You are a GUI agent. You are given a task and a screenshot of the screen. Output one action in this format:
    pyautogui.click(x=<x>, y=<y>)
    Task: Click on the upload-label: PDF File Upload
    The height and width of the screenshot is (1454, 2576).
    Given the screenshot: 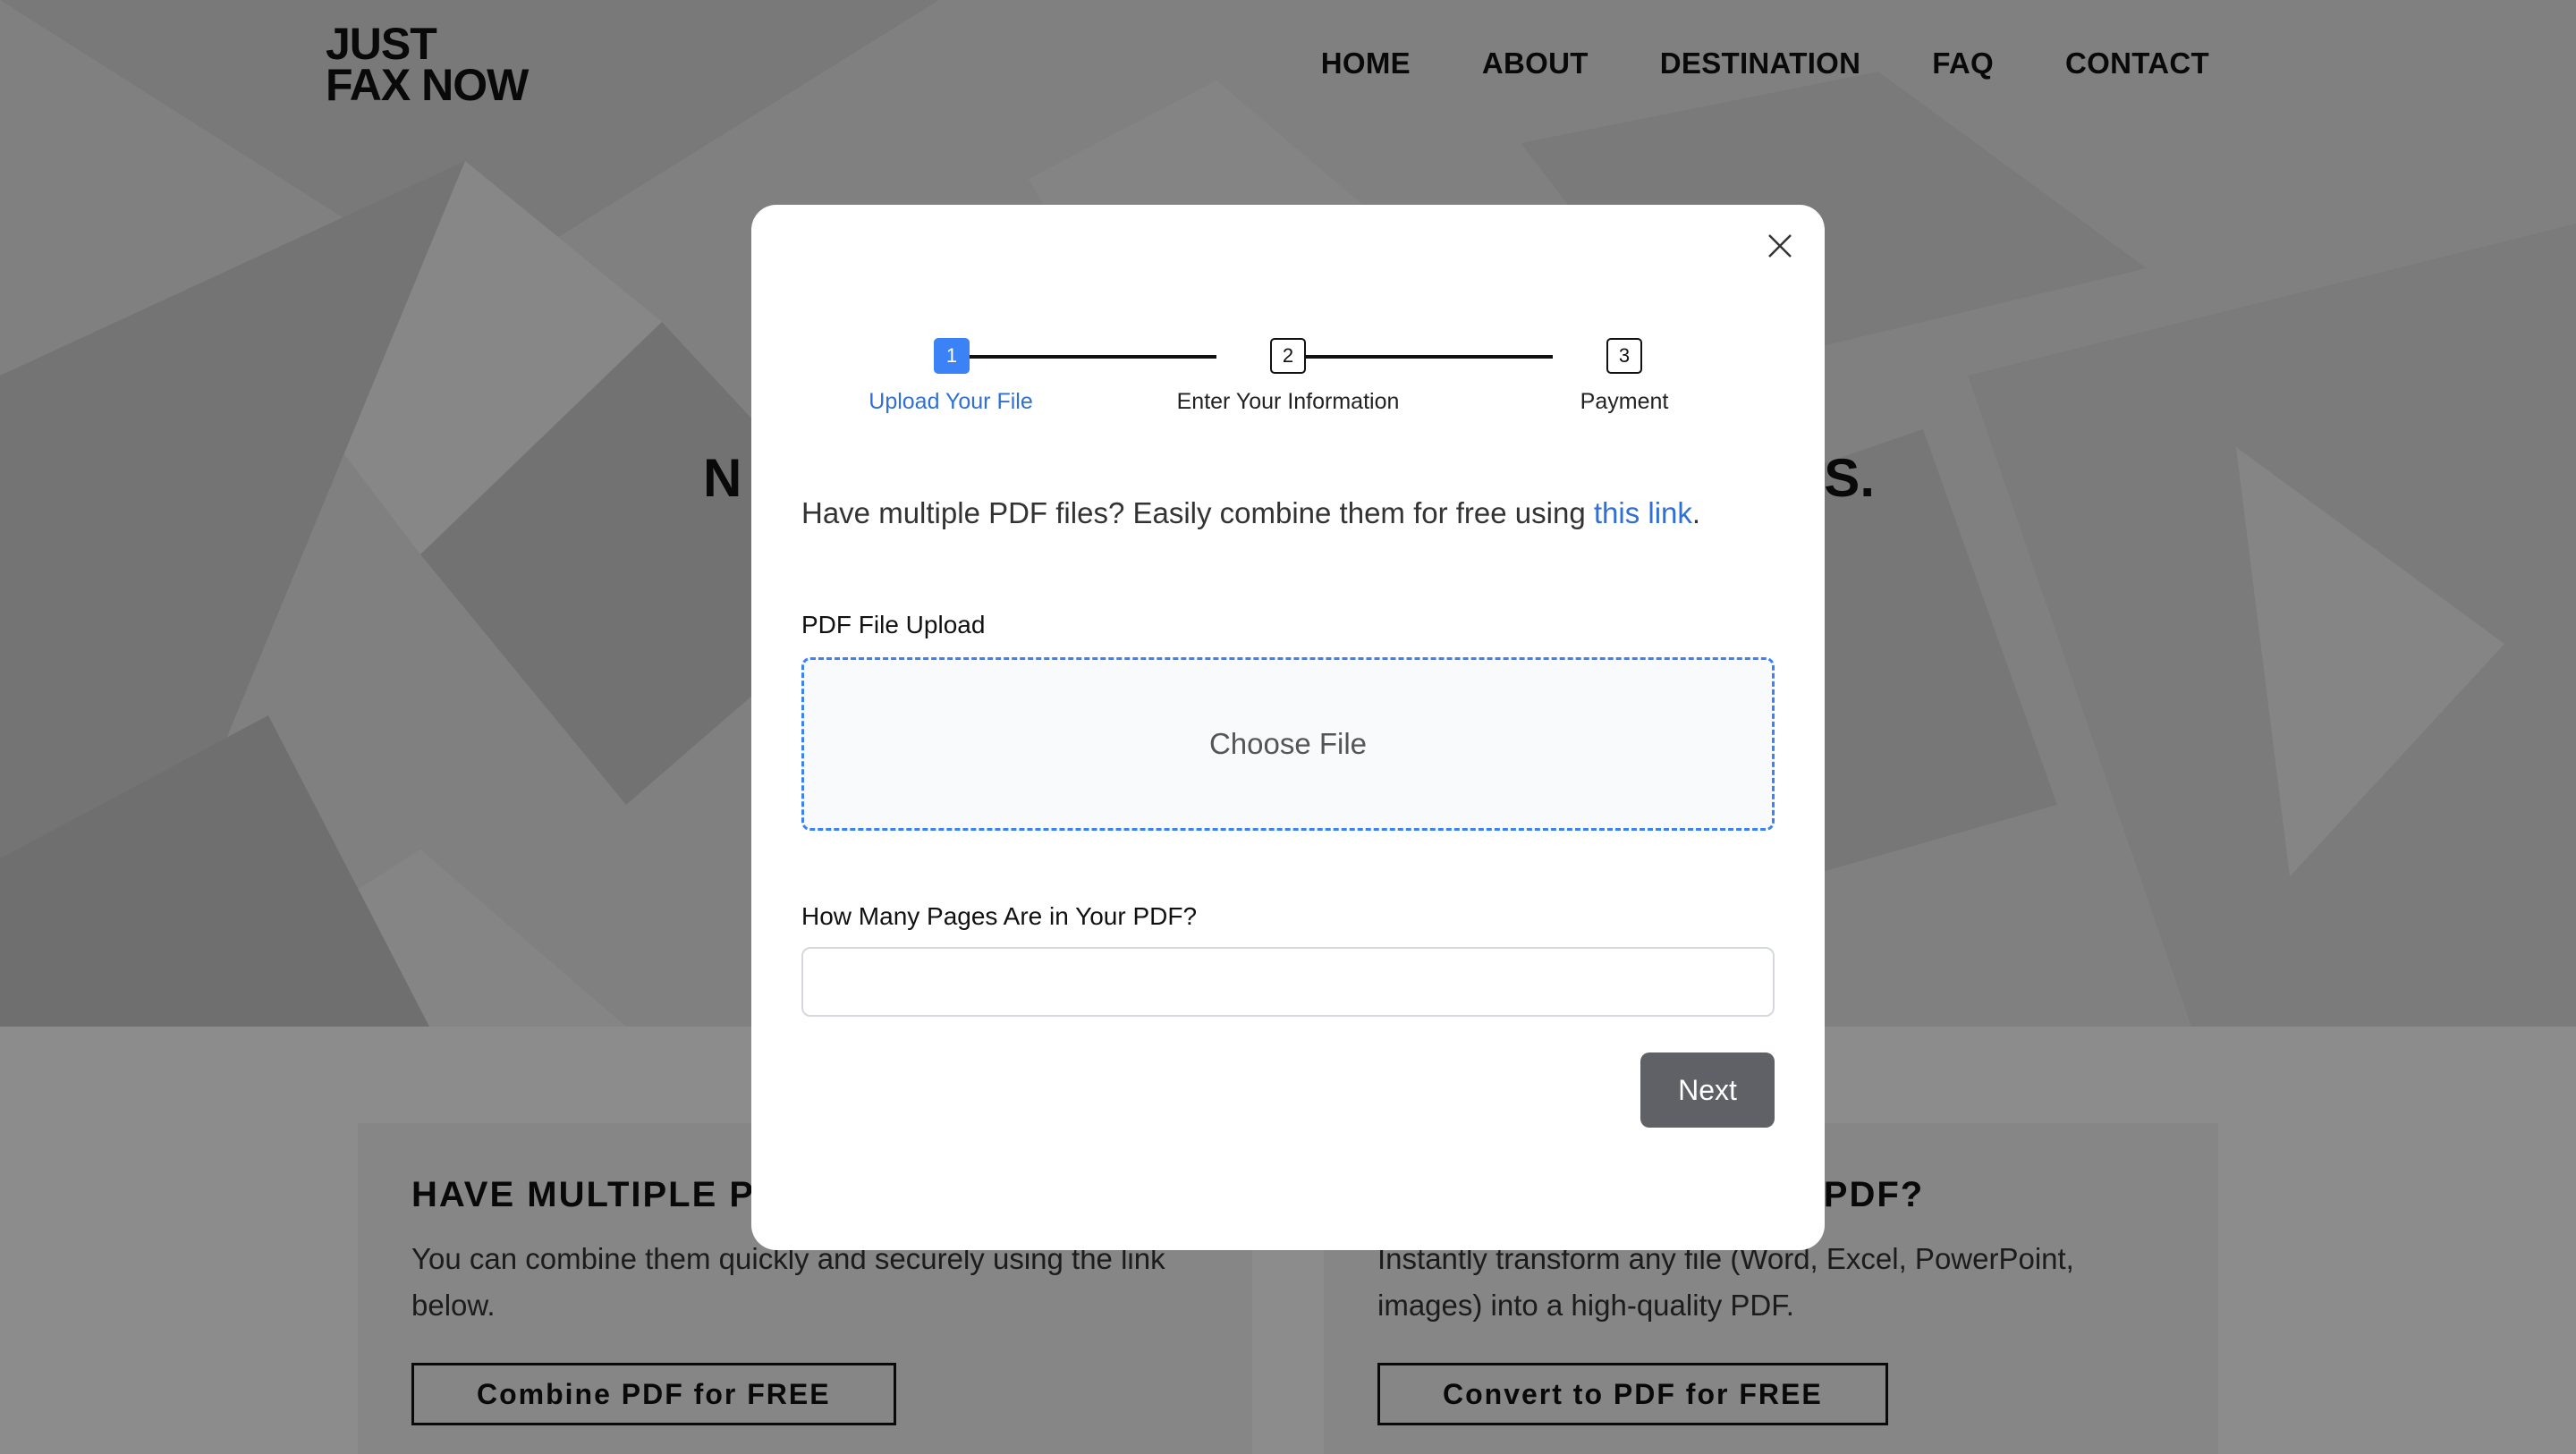 What is the action you would take?
    pyautogui.click(x=893, y=624)
    